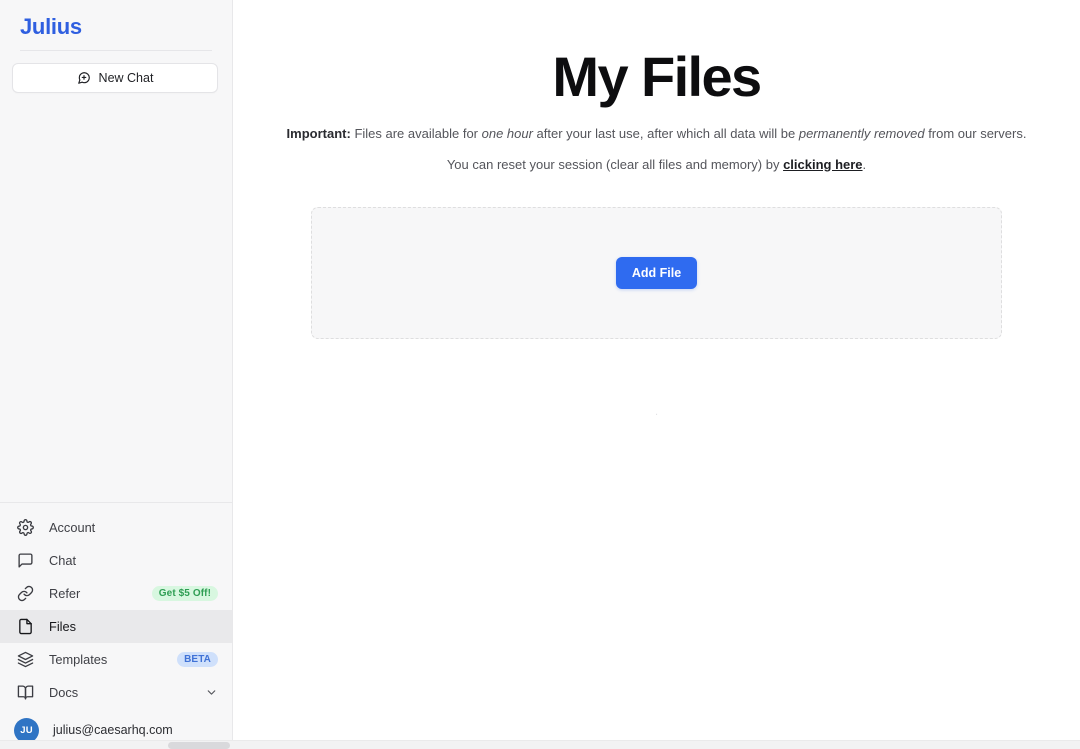 This screenshot has width=1080, height=749. What do you see at coordinates (116, 692) in the screenshot?
I see `sidebar-item-docs: Docs` at bounding box center [116, 692].